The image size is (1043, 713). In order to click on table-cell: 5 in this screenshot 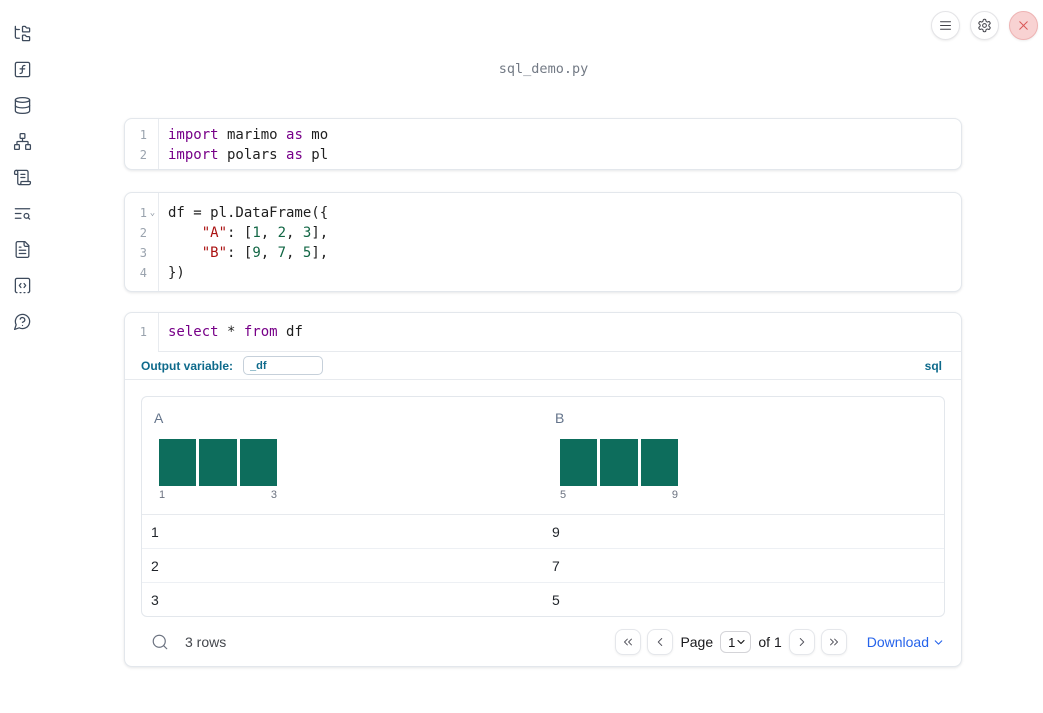, I will do `click(556, 599)`.